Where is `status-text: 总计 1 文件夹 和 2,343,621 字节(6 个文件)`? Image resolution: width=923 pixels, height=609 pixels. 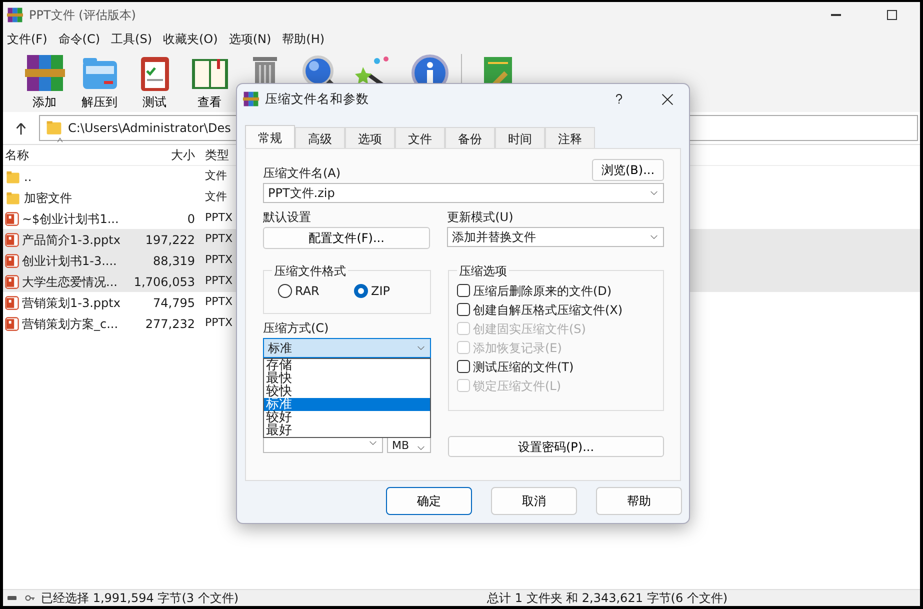 status-text: 总计 1 文件夹 和 2,343,621 字节(6 个文件) is located at coordinates (607, 598).